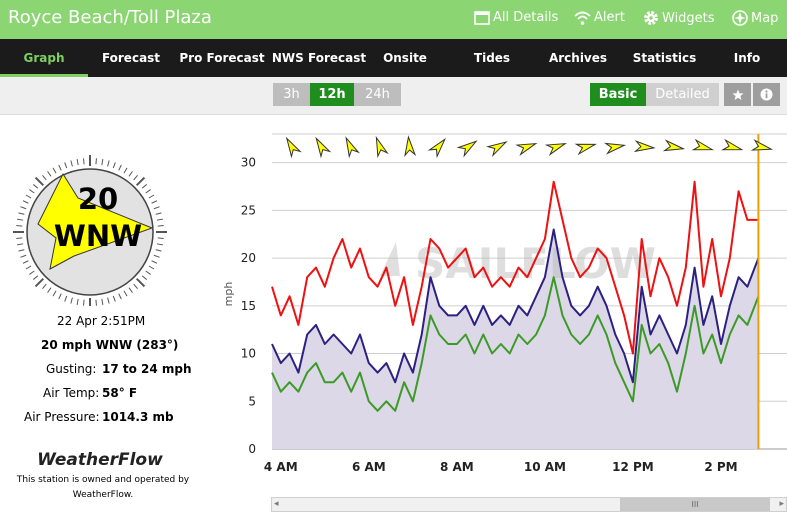 Image resolution: width=787 pixels, height=514 pixels. What do you see at coordinates (138, 417) in the screenshot?
I see `air-pressure-value: 1014.3 mb` at bounding box center [138, 417].